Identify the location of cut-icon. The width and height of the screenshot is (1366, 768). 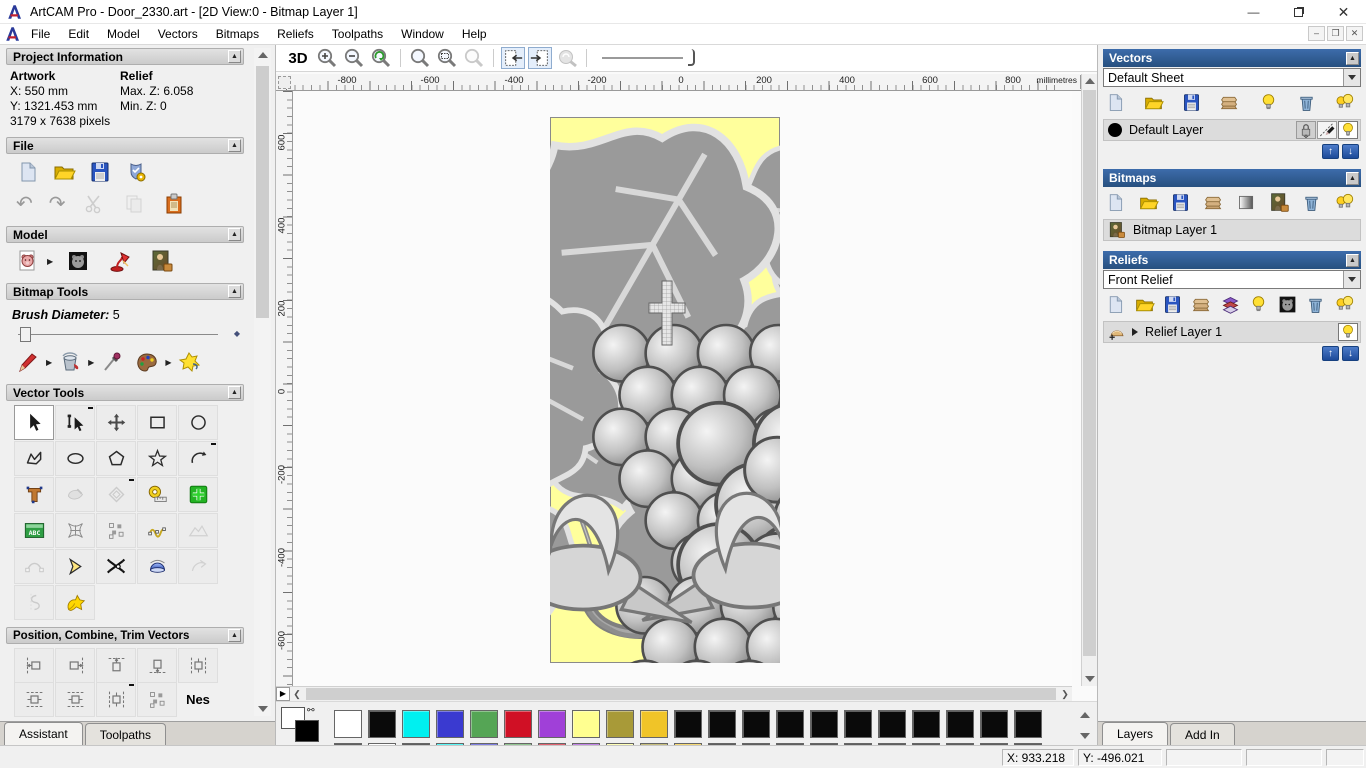
(94, 204).